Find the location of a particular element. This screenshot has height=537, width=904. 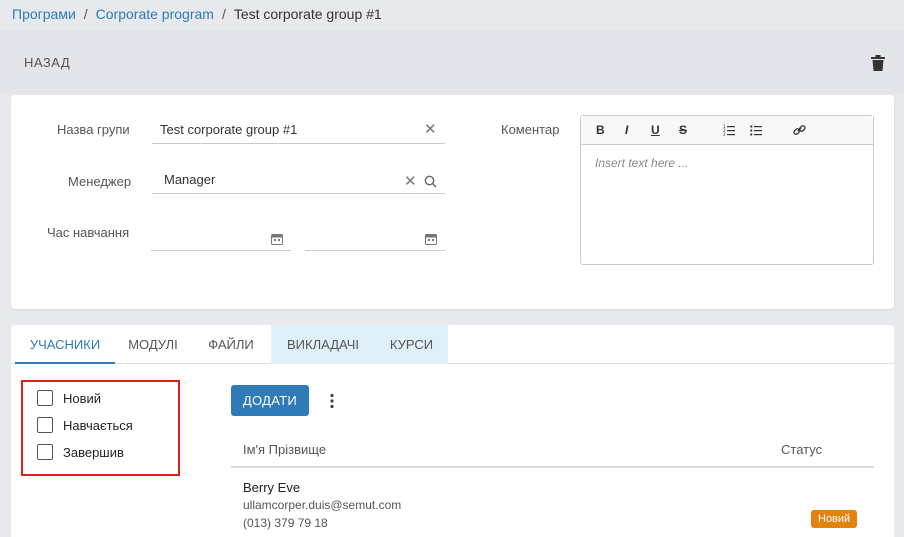

ordered-list-icon: 1 2 3 is located at coordinates (729, 130).